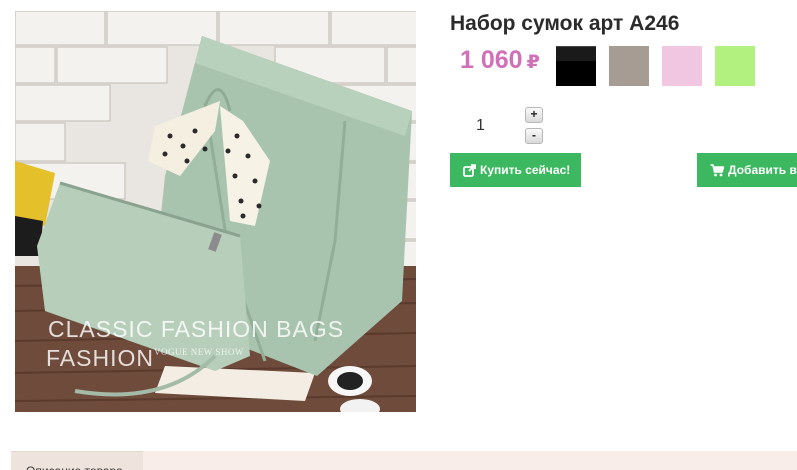 This screenshot has height=470, width=797. What do you see at coordinates (77, 460) in the screenshot?
I see `tab-product-description: Описание товара` at bounding box center [77, 460].